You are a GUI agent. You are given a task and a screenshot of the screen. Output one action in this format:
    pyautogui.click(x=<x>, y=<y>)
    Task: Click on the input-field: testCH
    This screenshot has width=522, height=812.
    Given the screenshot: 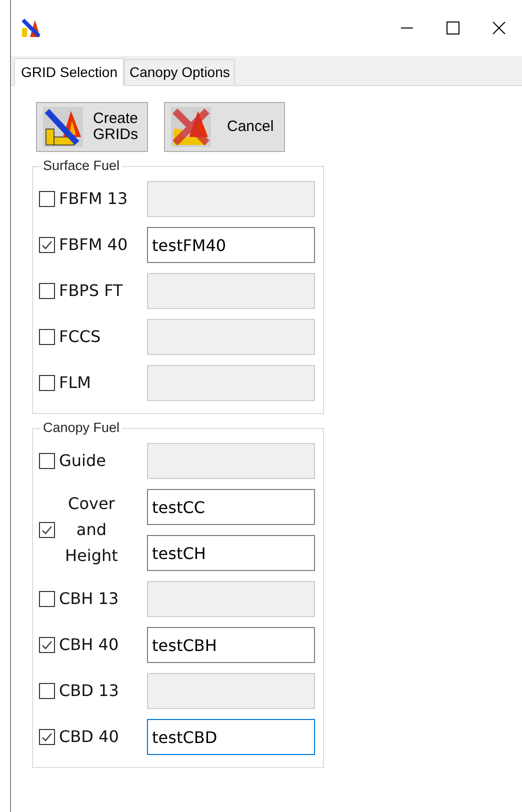 What is the action you would take?
    pyautogui.click(x=231, y=553)
    